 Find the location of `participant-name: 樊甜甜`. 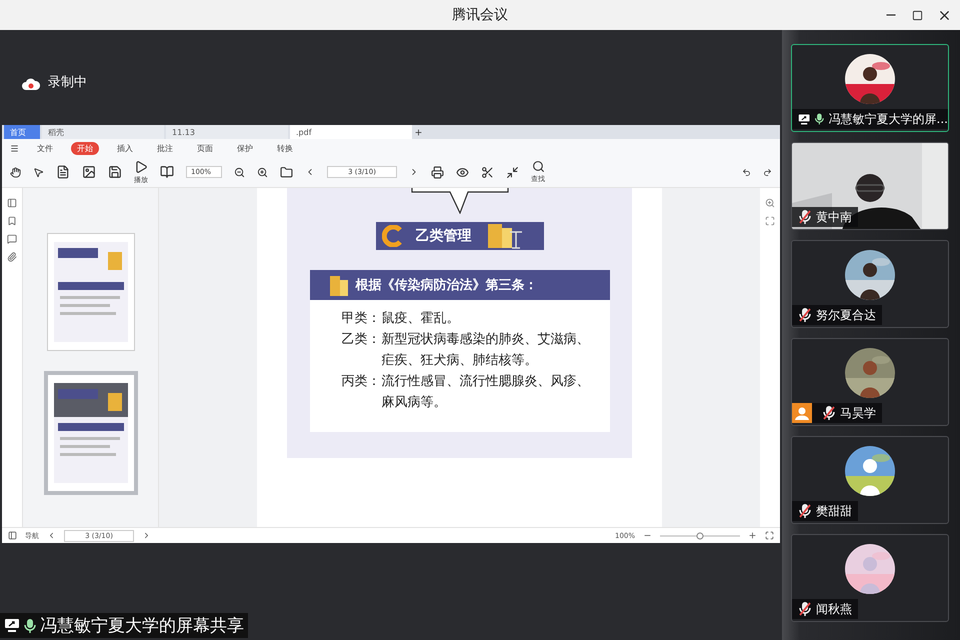

participant-name: 樊甜甜 is located at coordinates (834, 511).